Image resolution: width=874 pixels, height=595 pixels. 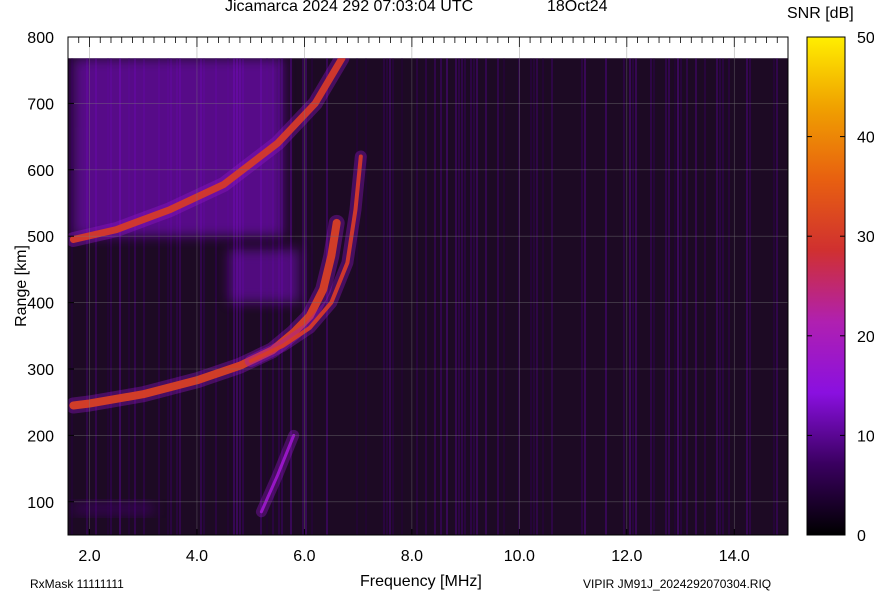 What do you see at coordinates (89, 556) in the screenshot?
I see `x-tick-label: 2.0` at bounding box center [89, 556].